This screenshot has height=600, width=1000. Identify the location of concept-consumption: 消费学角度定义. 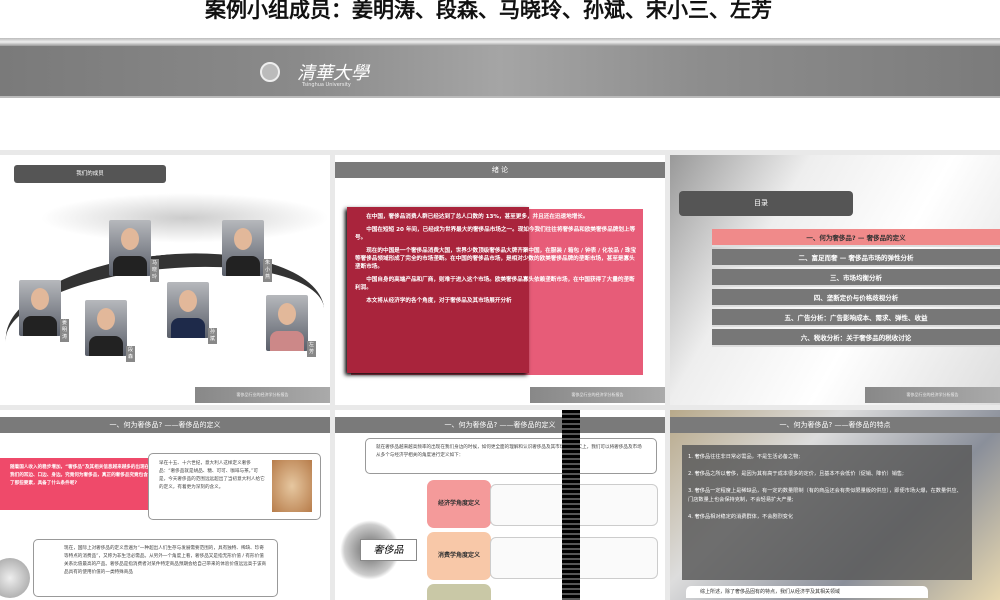
(459, 556).